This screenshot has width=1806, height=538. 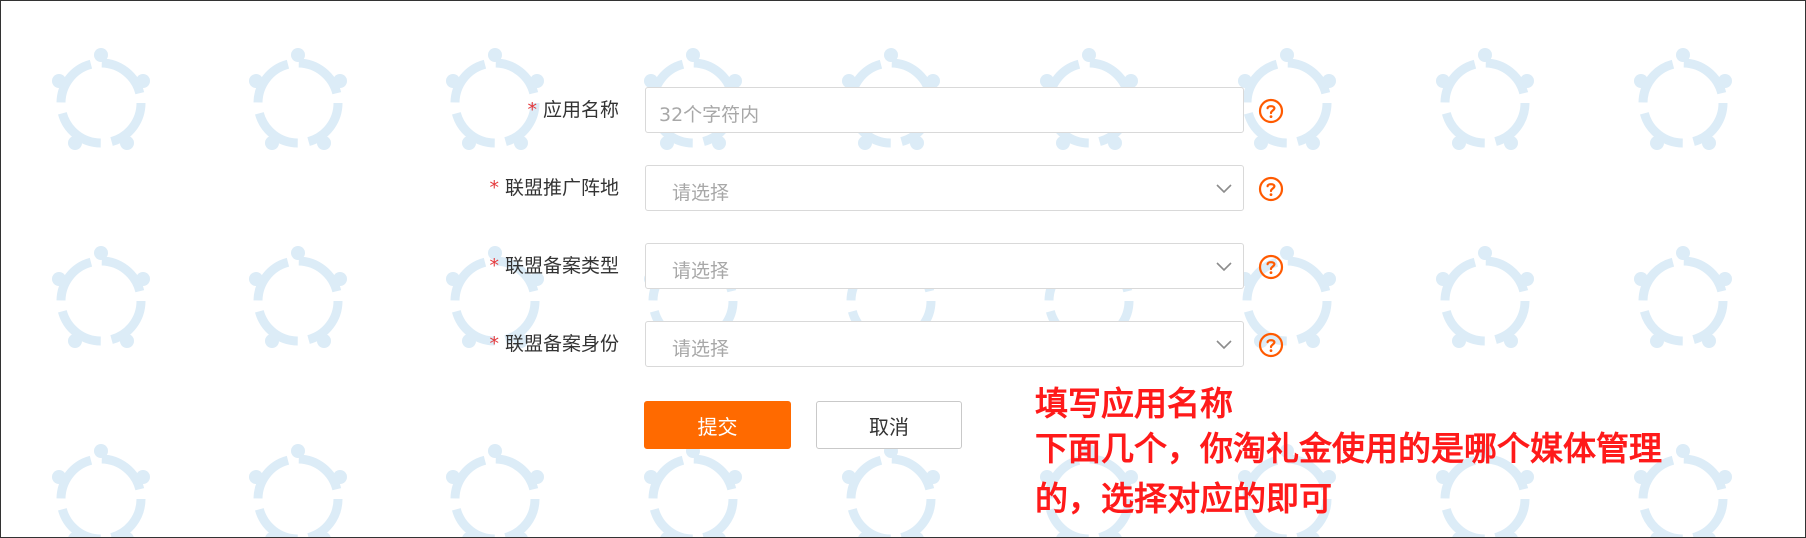 What do you see at coordinates (701, 349) in the screenshot?
I see `filing-identity-placeholder: 请选择` at bounding box center [701, 349].